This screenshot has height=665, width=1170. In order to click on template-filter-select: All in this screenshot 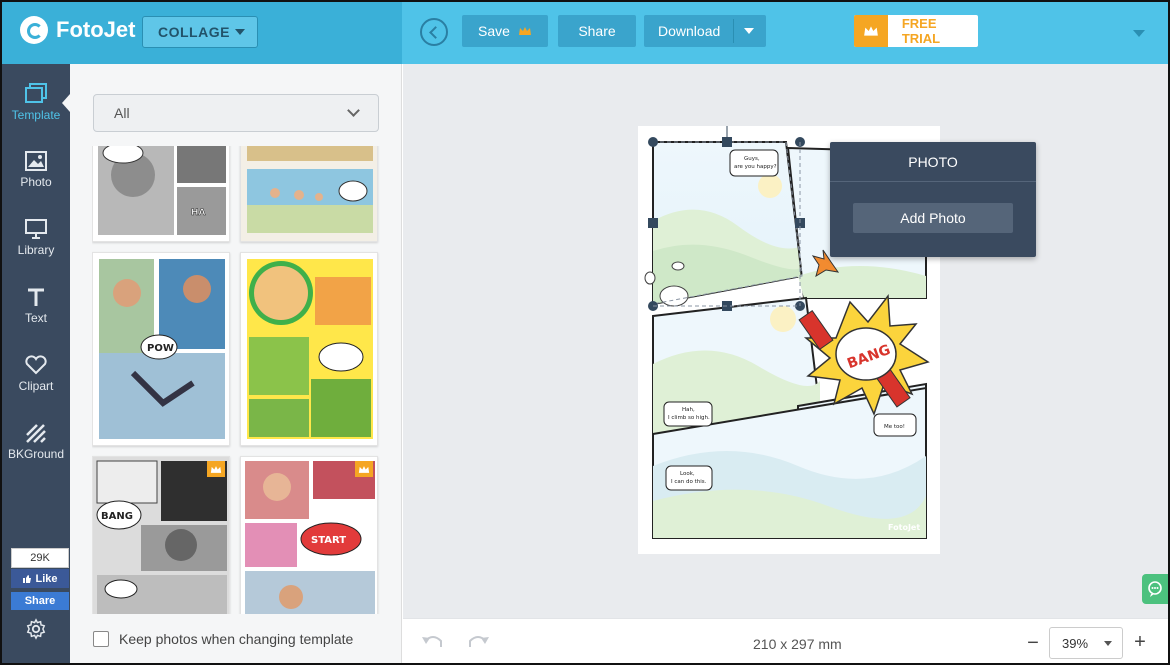, I will do `click(236, 113)`.